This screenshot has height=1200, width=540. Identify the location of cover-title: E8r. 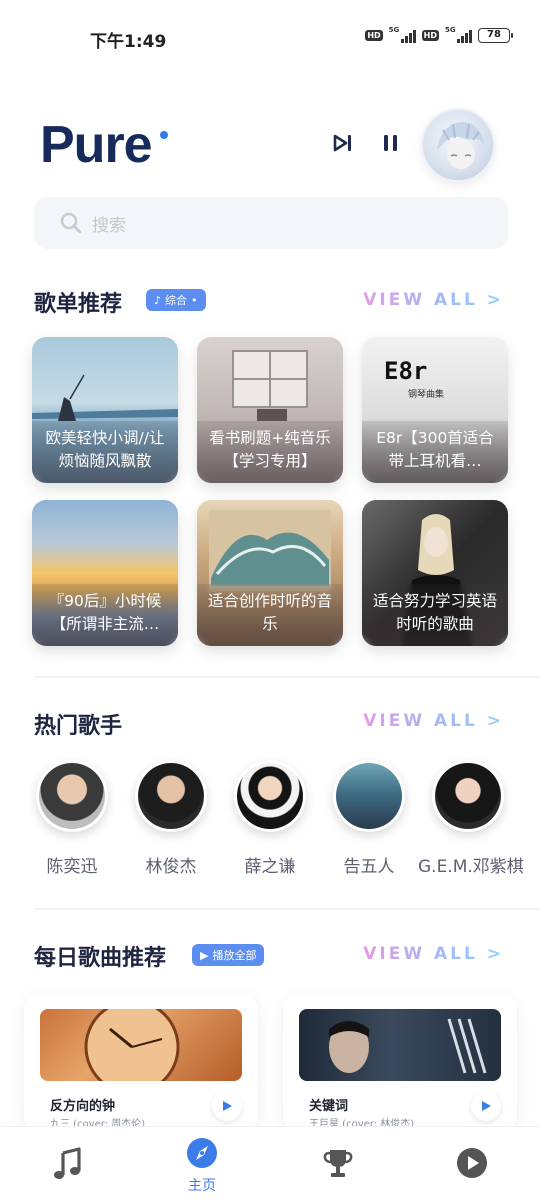
(406, 371).